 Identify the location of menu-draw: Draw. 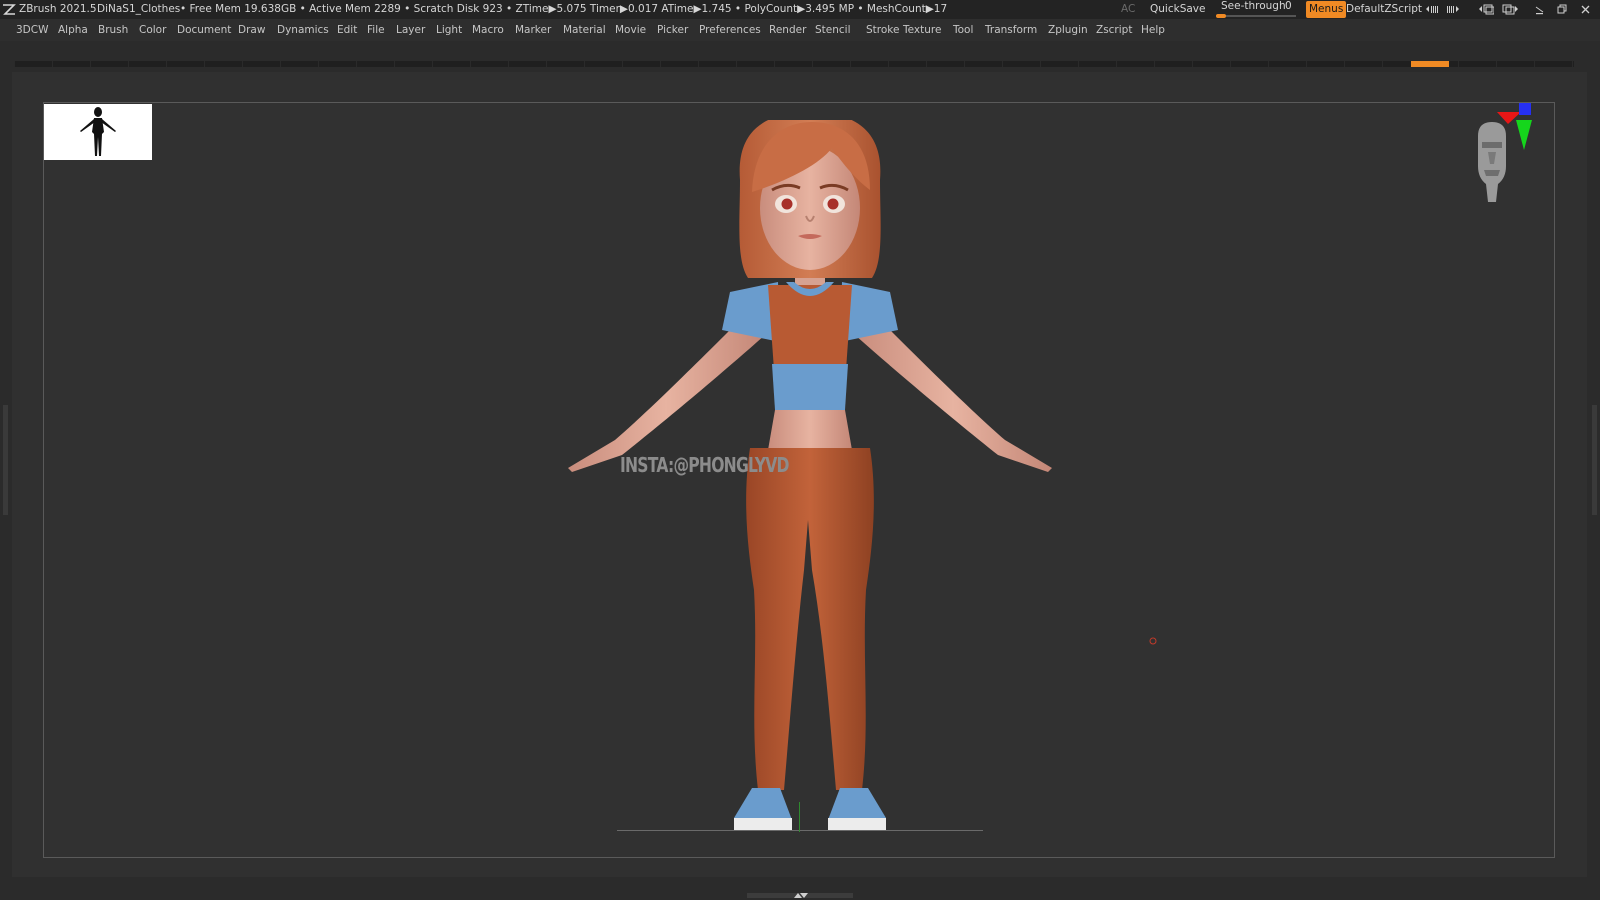
(251, 30).